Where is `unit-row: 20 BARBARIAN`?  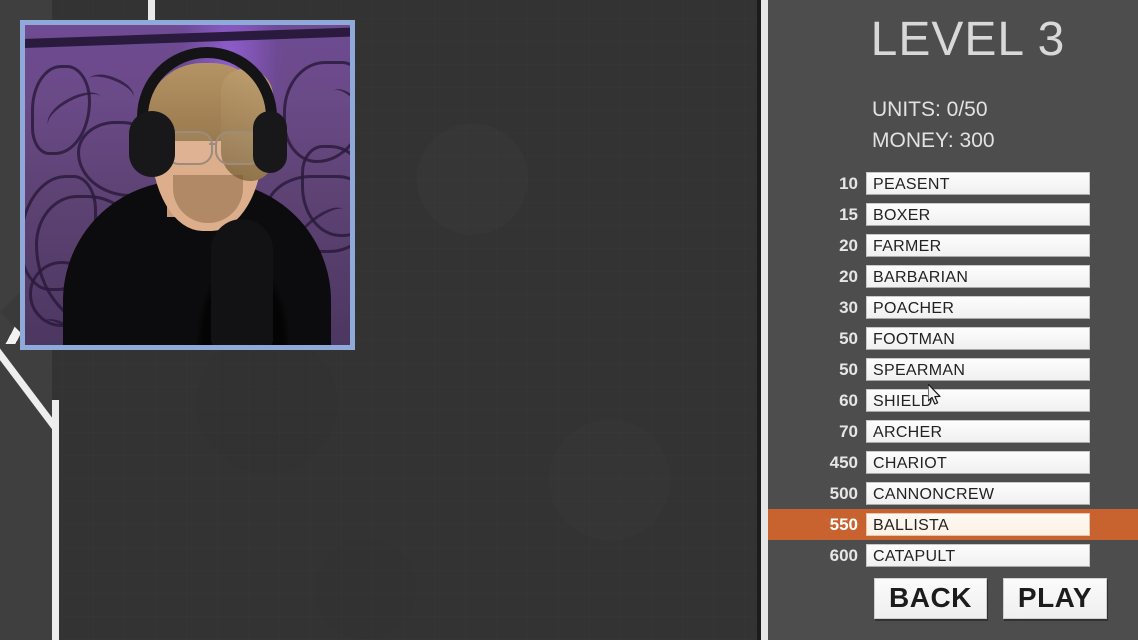
unit-row: 20 BARBARIAN is located at coordinates (953, 276).